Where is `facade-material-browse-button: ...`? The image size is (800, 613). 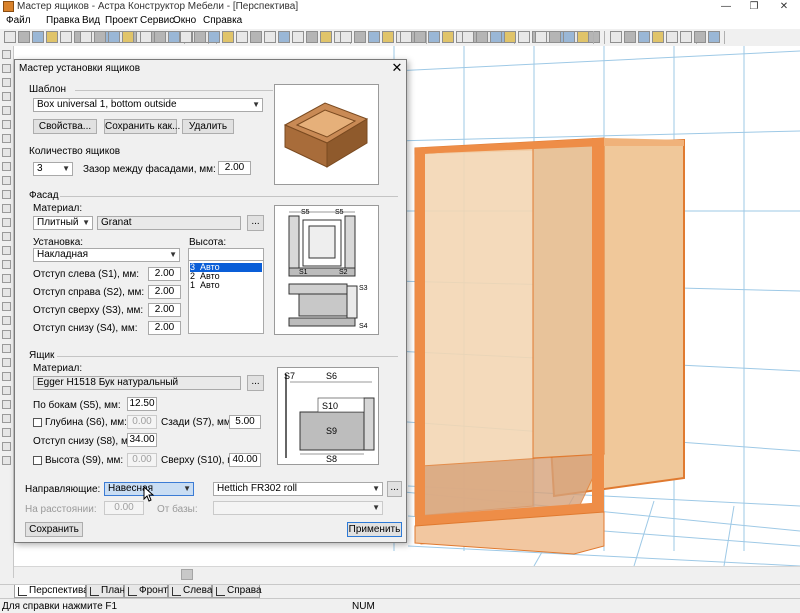
facade-material-browse-button: ... is located at coordinates (255, 223).